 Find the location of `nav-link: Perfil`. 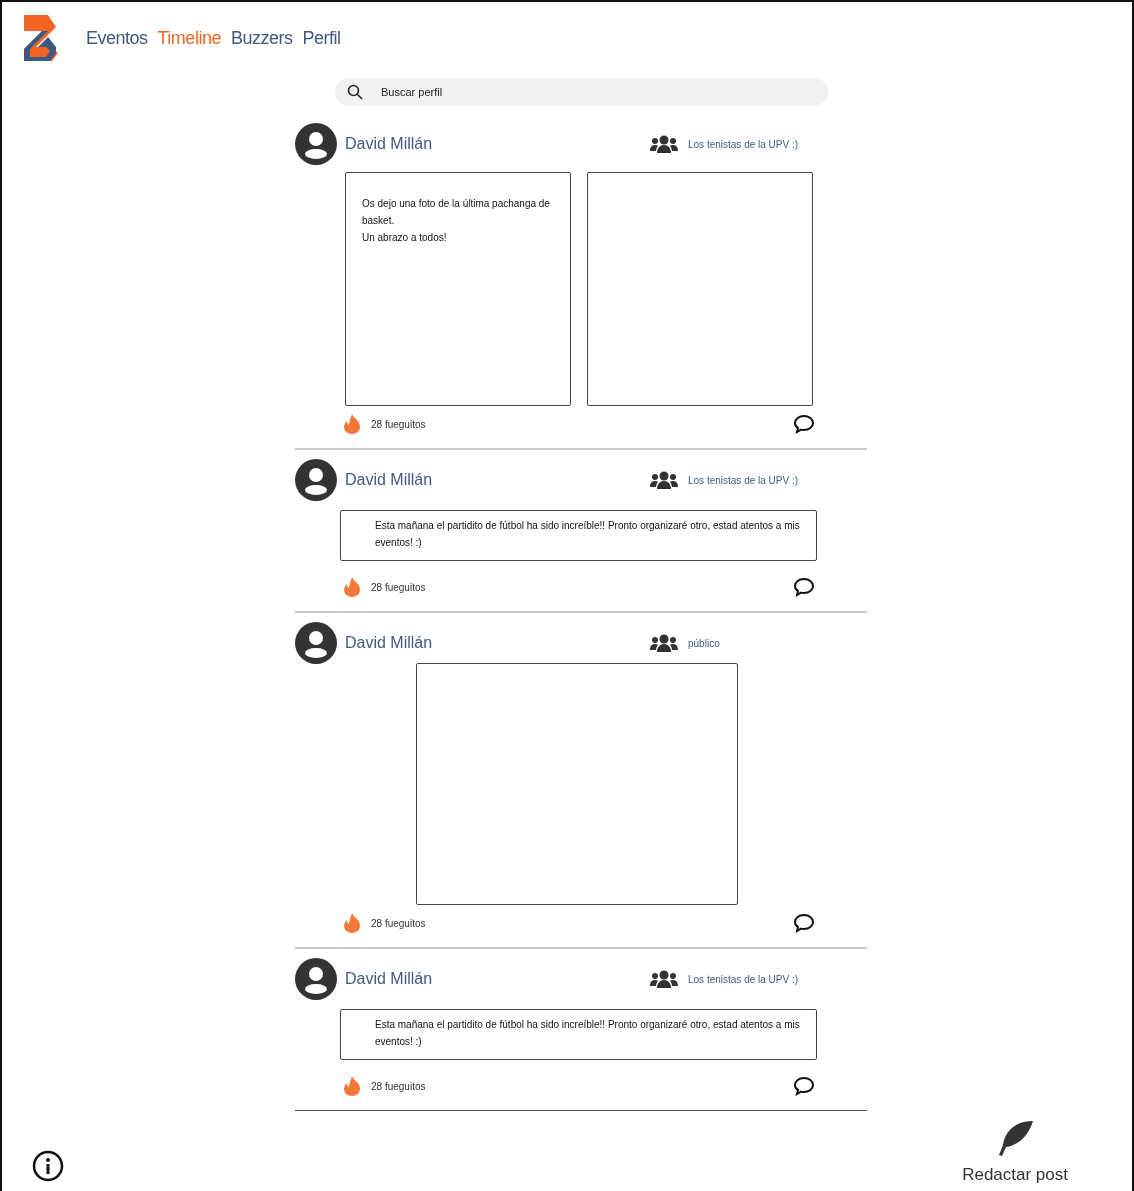

nav-link: Perfil is located at coordinates (321, 38).